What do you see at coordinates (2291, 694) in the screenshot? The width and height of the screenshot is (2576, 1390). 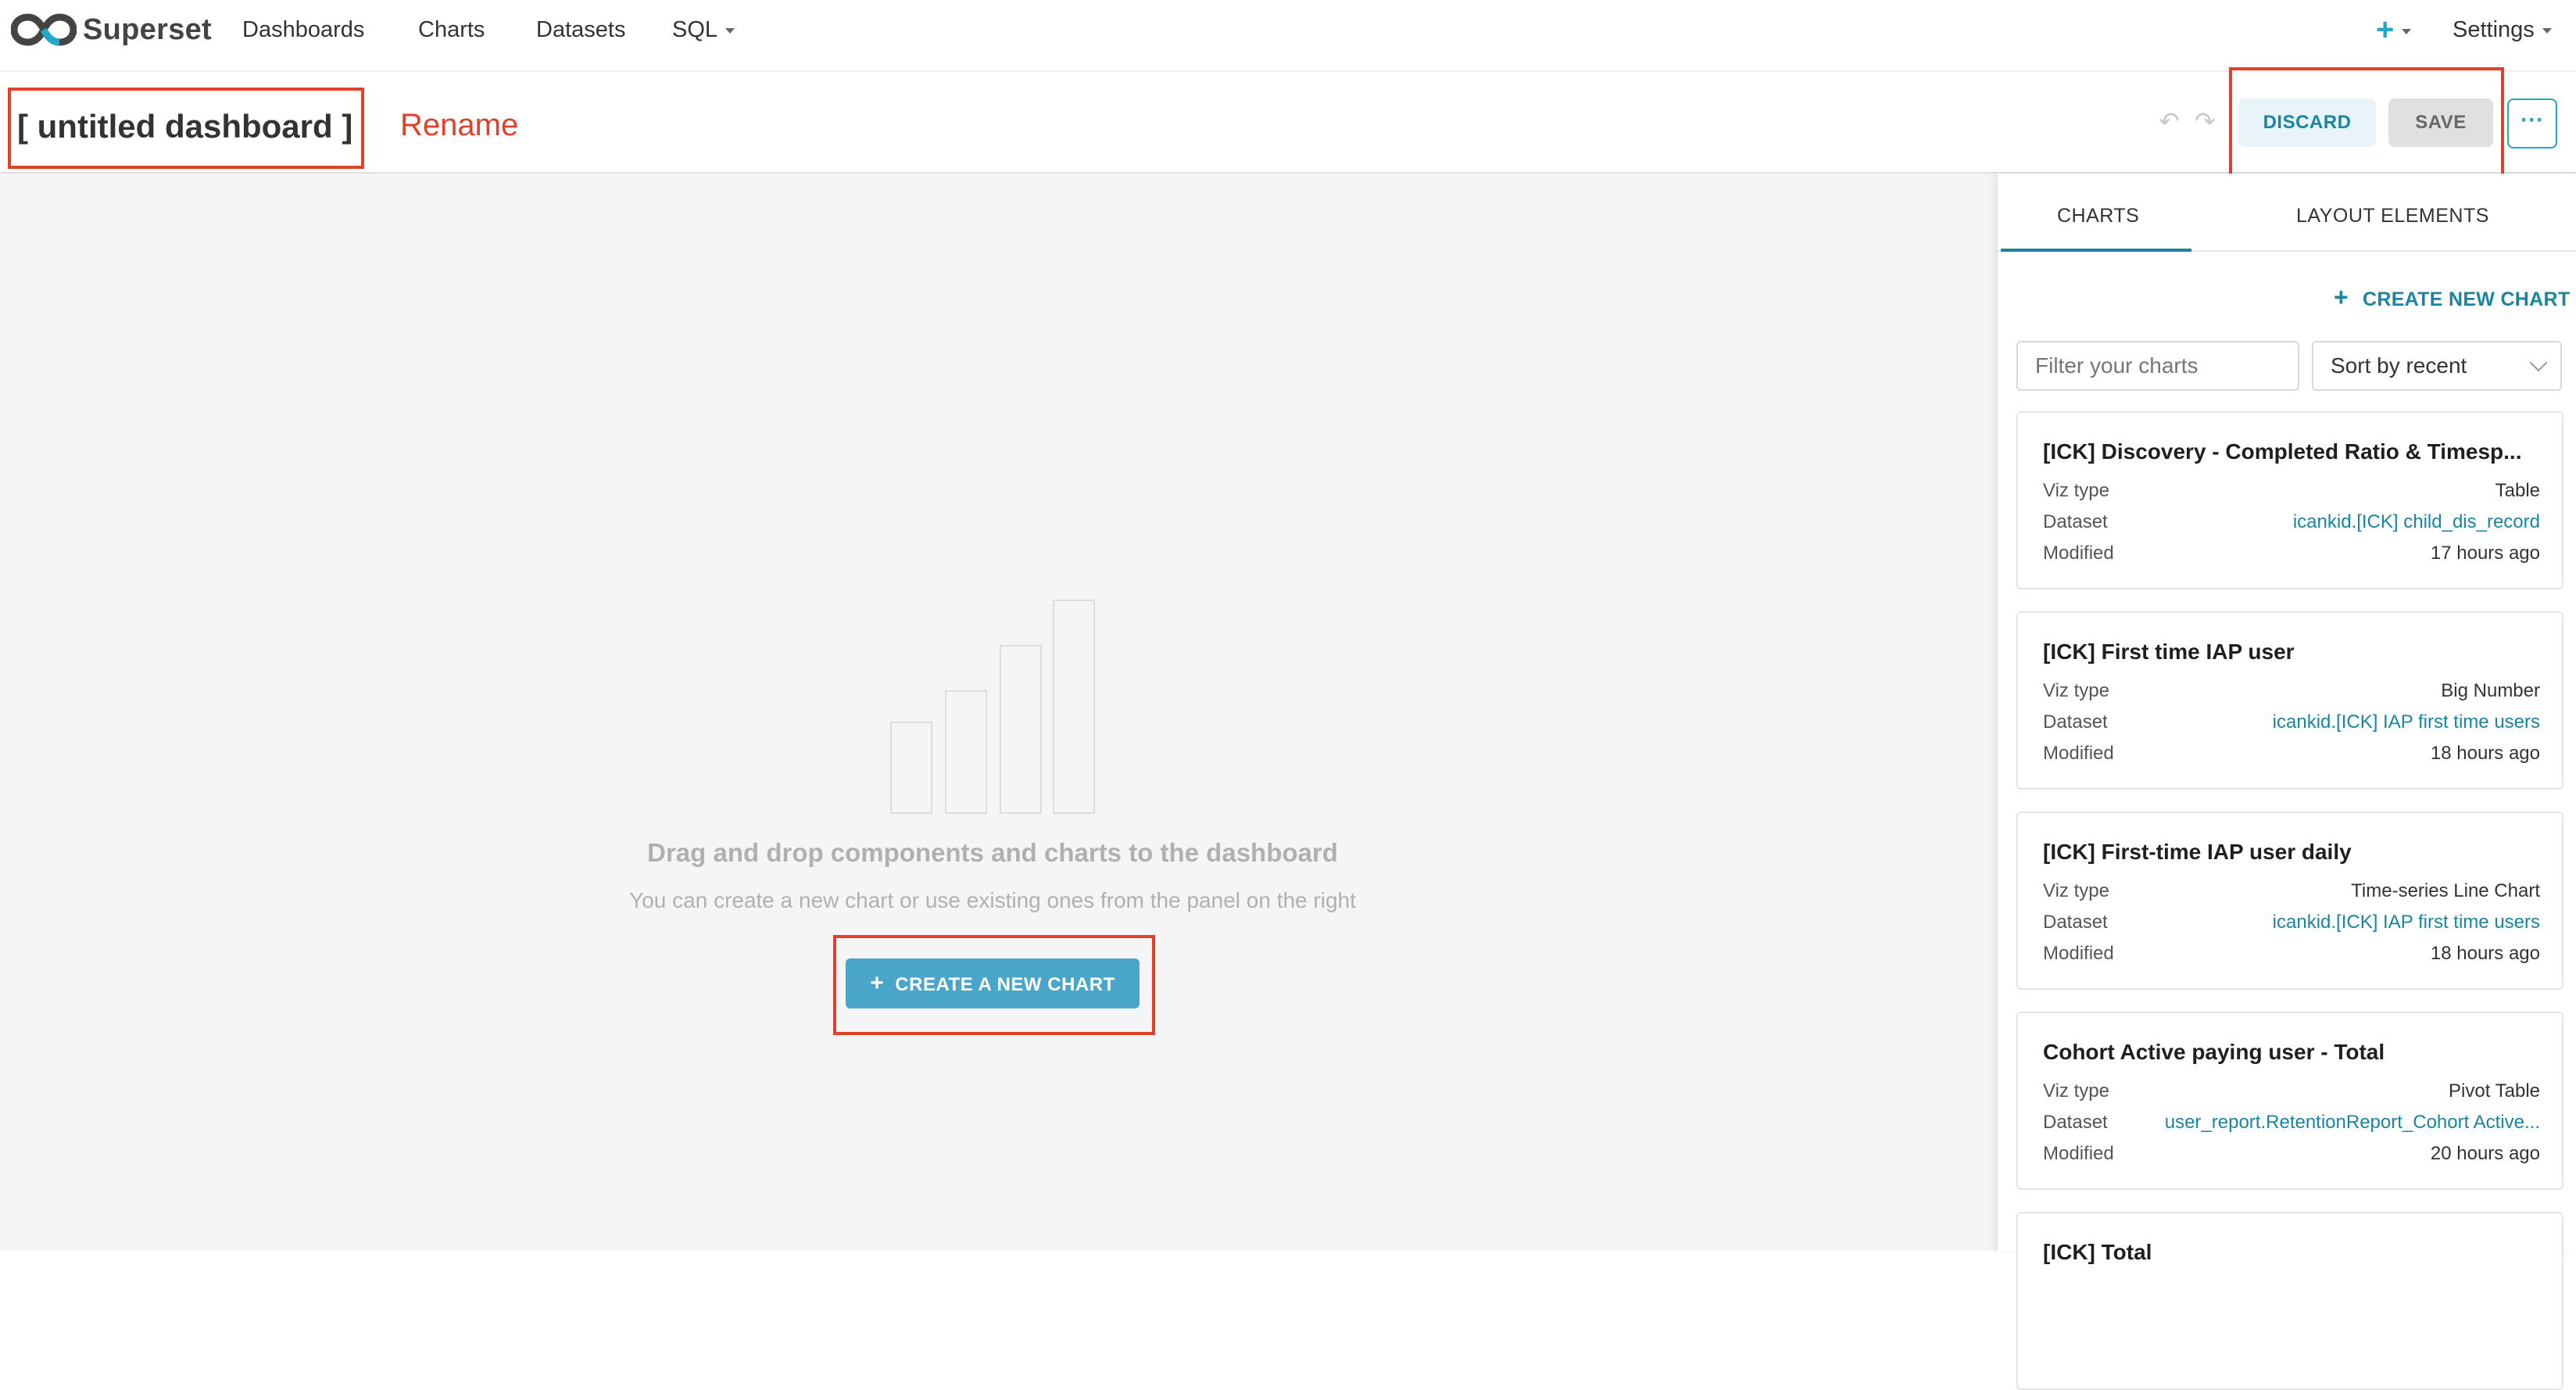 I see `chart-card-row: Viz type Big Number` at bounding box center [2291, 694].